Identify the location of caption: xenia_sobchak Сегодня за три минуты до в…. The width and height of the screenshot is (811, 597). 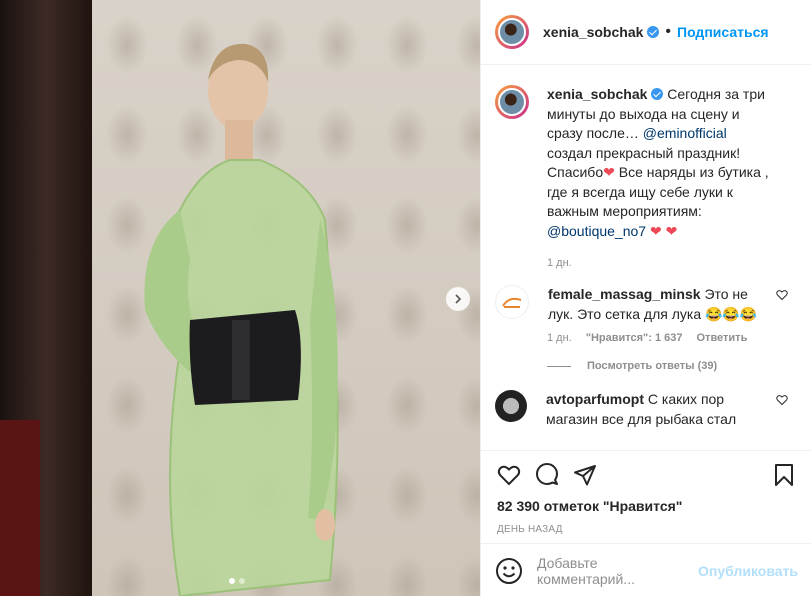
(646, 153).